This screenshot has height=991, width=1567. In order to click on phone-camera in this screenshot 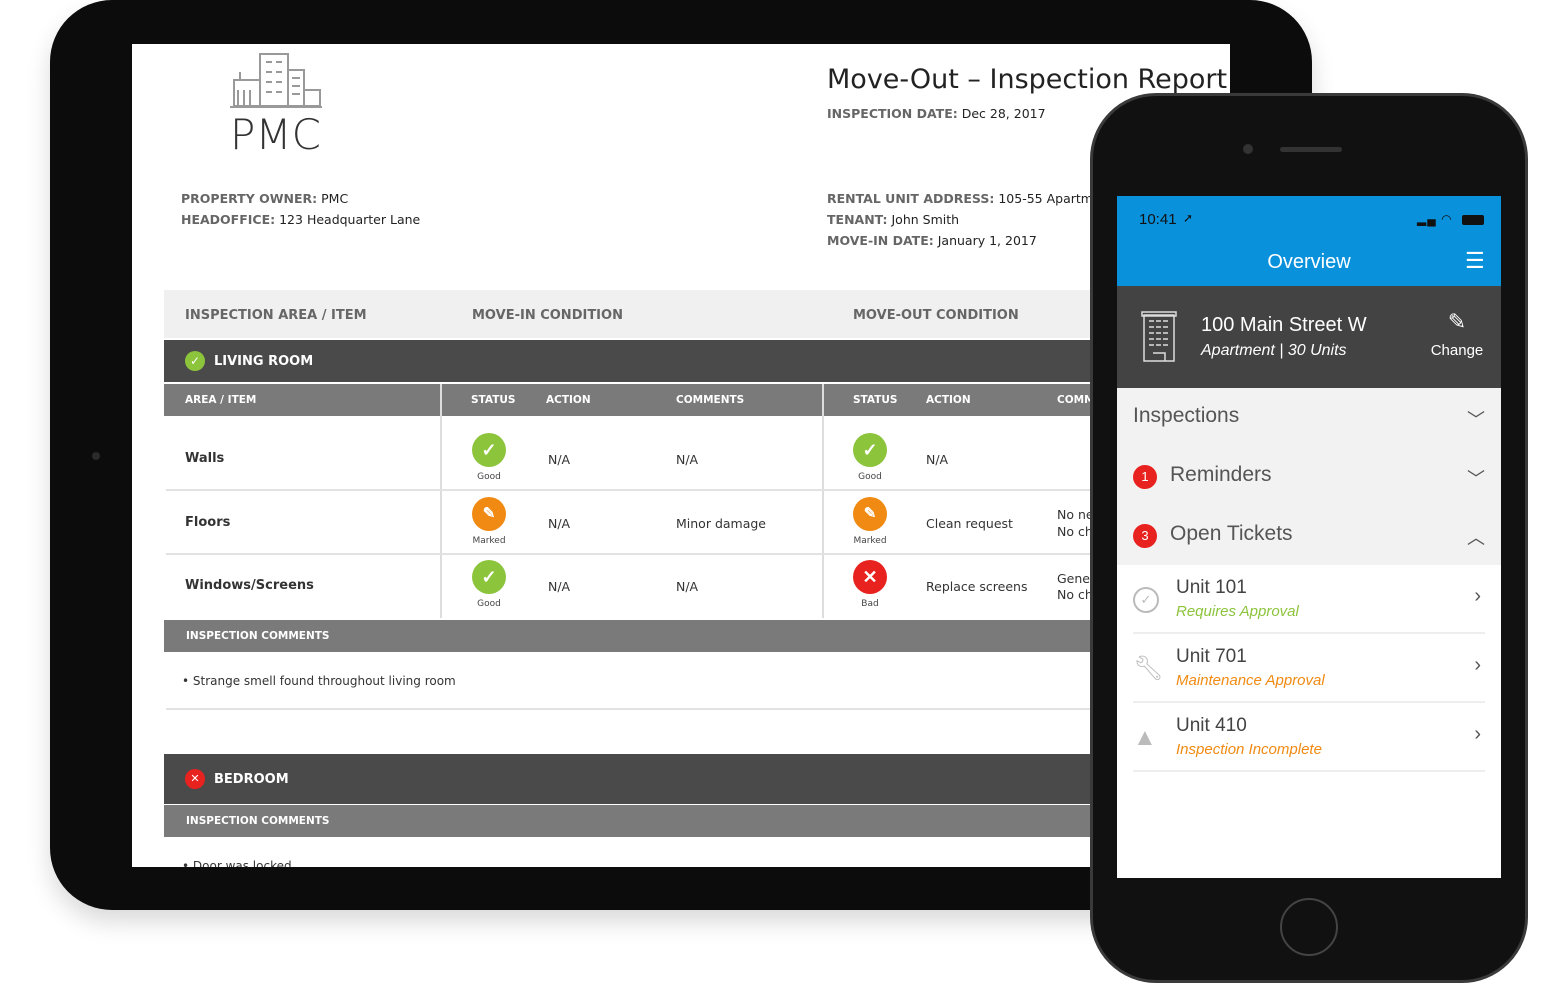, I will do `click(1248, 149)`.